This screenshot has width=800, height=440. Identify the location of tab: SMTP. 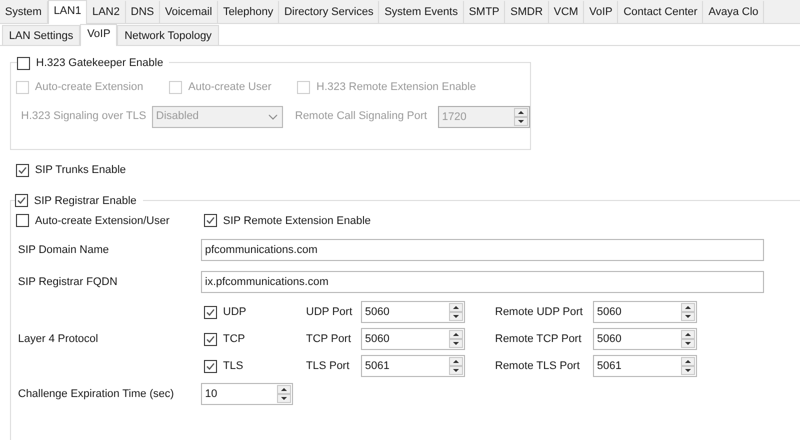
(485, 12).